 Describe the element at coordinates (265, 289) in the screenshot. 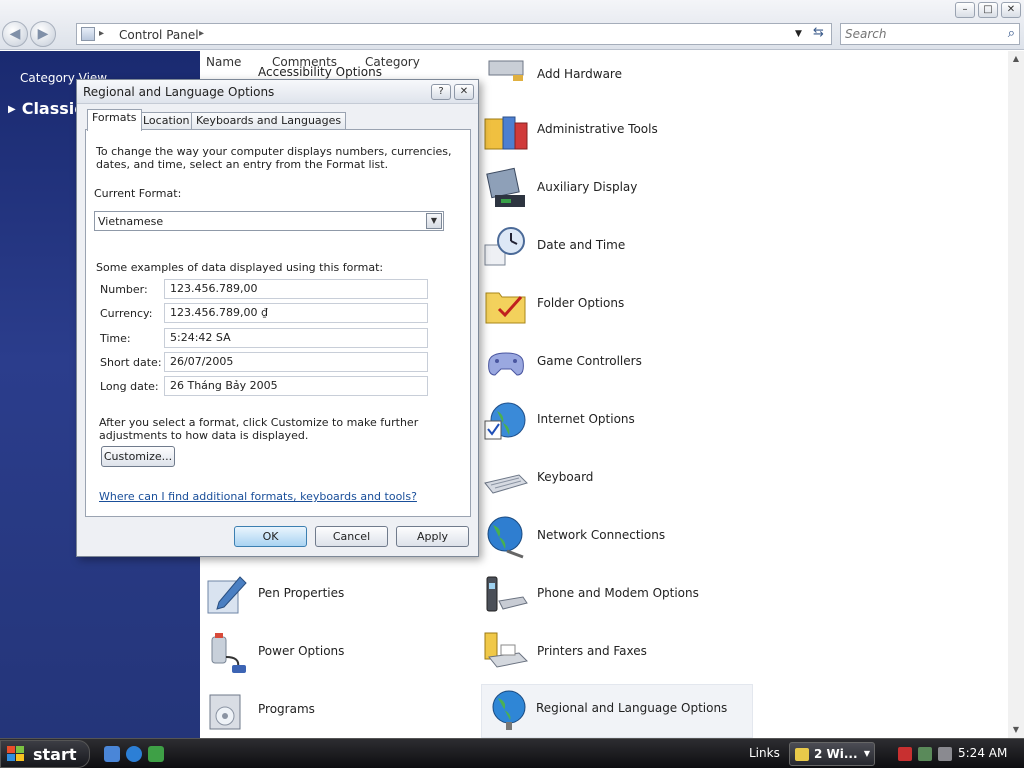

I see `example-row-number: Number: 123.456.789,00` at that location.